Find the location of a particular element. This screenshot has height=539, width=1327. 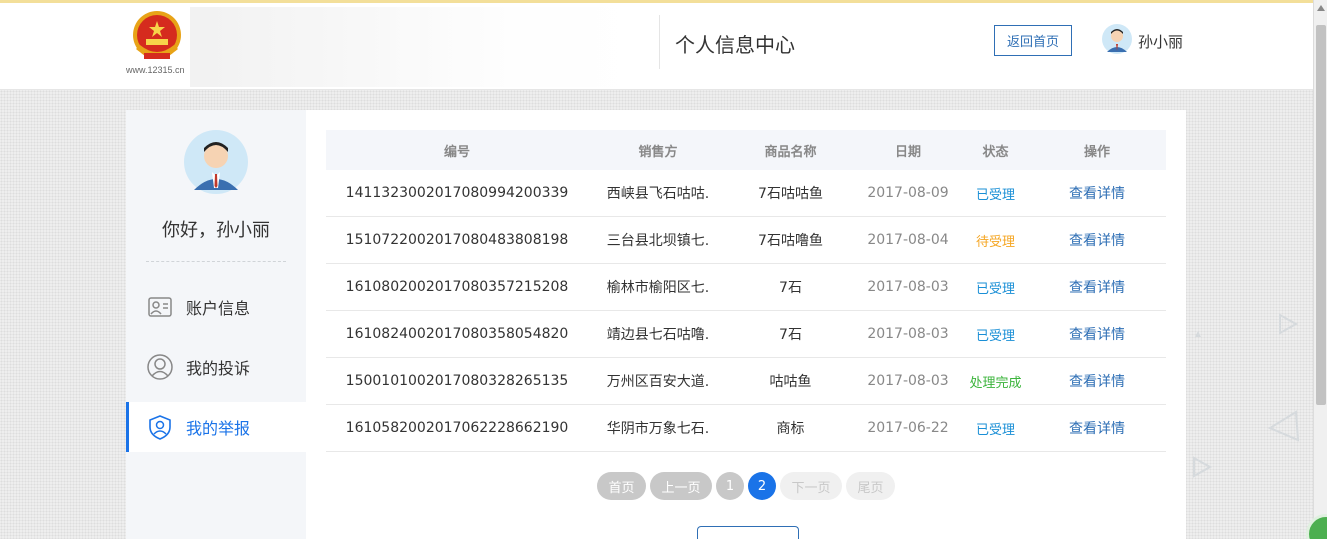

column-header-action: 操作 is located at coordinates (1096, 152).